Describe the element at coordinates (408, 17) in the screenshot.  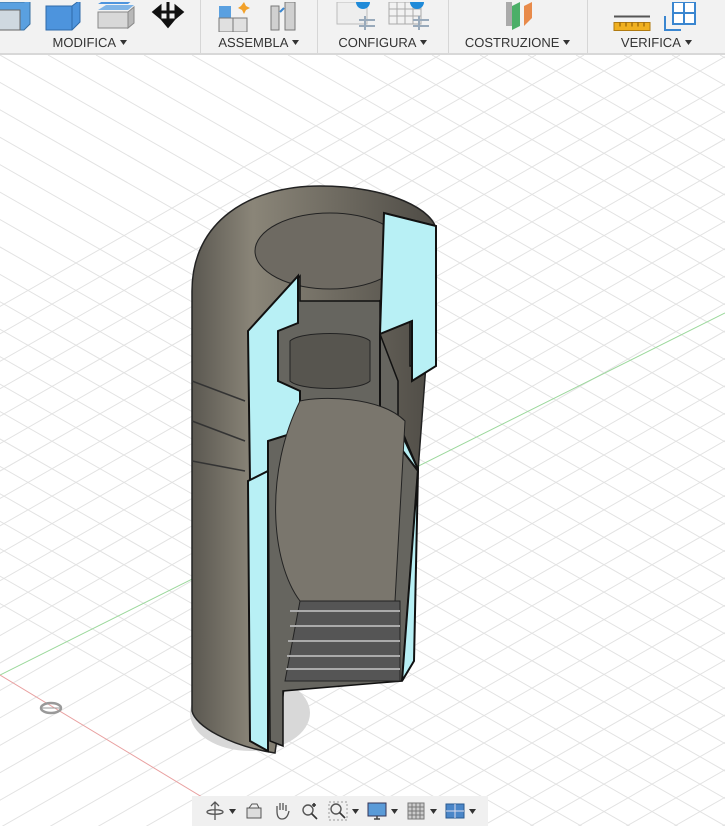
I see `grid-table-icon` at that location.